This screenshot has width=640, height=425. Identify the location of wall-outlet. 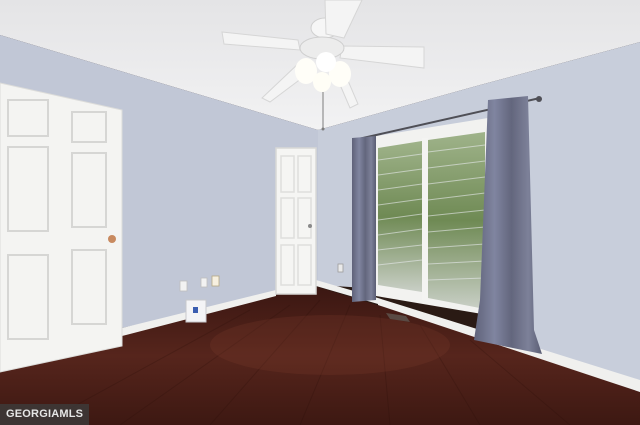
(183, 286).